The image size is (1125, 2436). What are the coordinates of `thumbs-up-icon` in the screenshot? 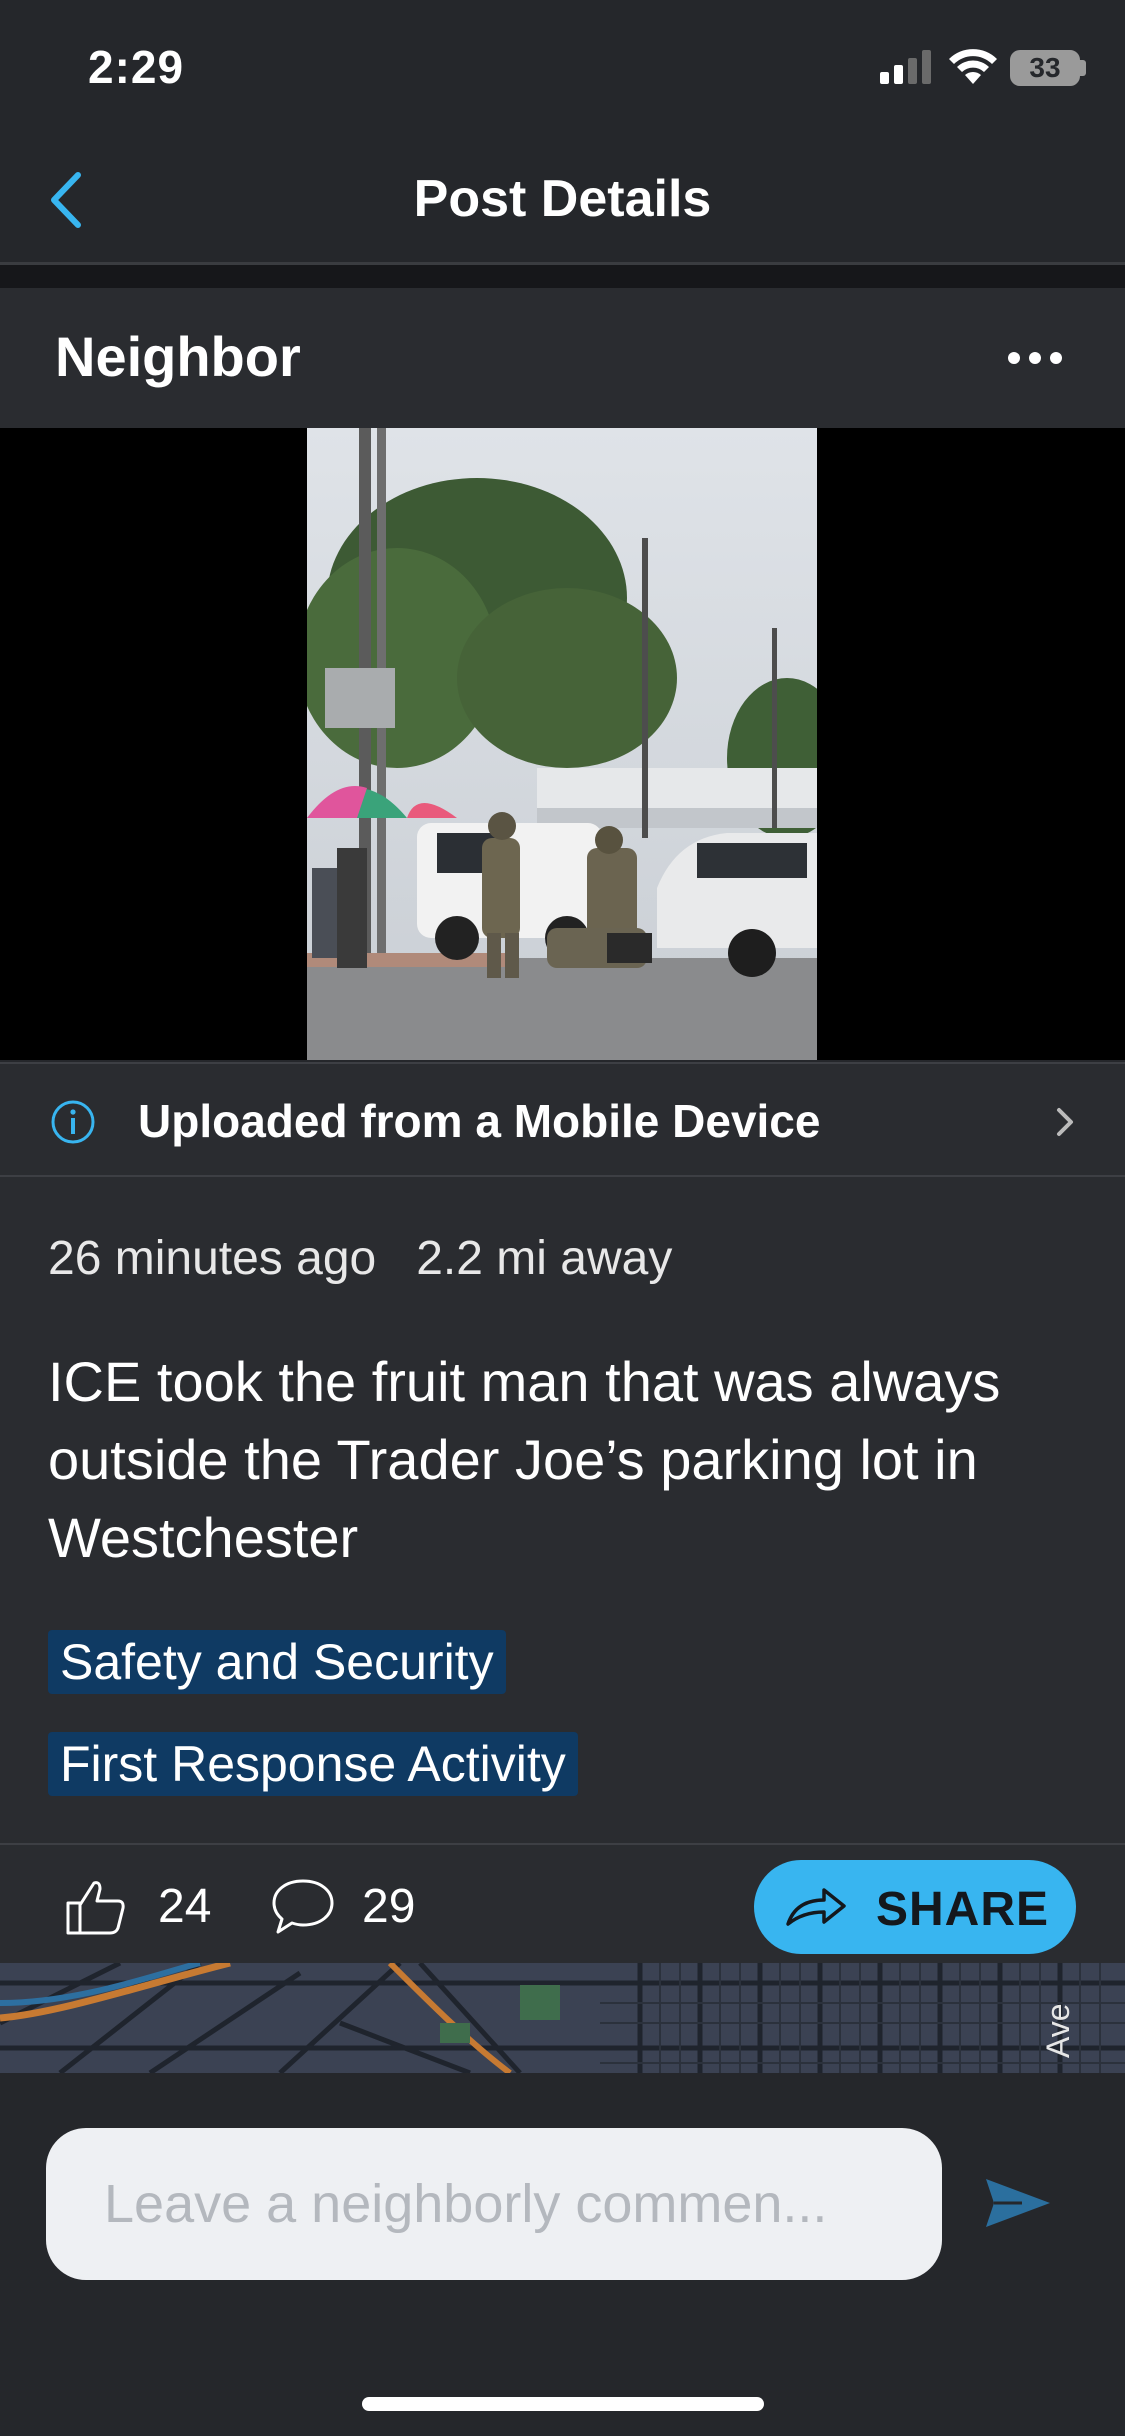 It's located at (96, 1907).